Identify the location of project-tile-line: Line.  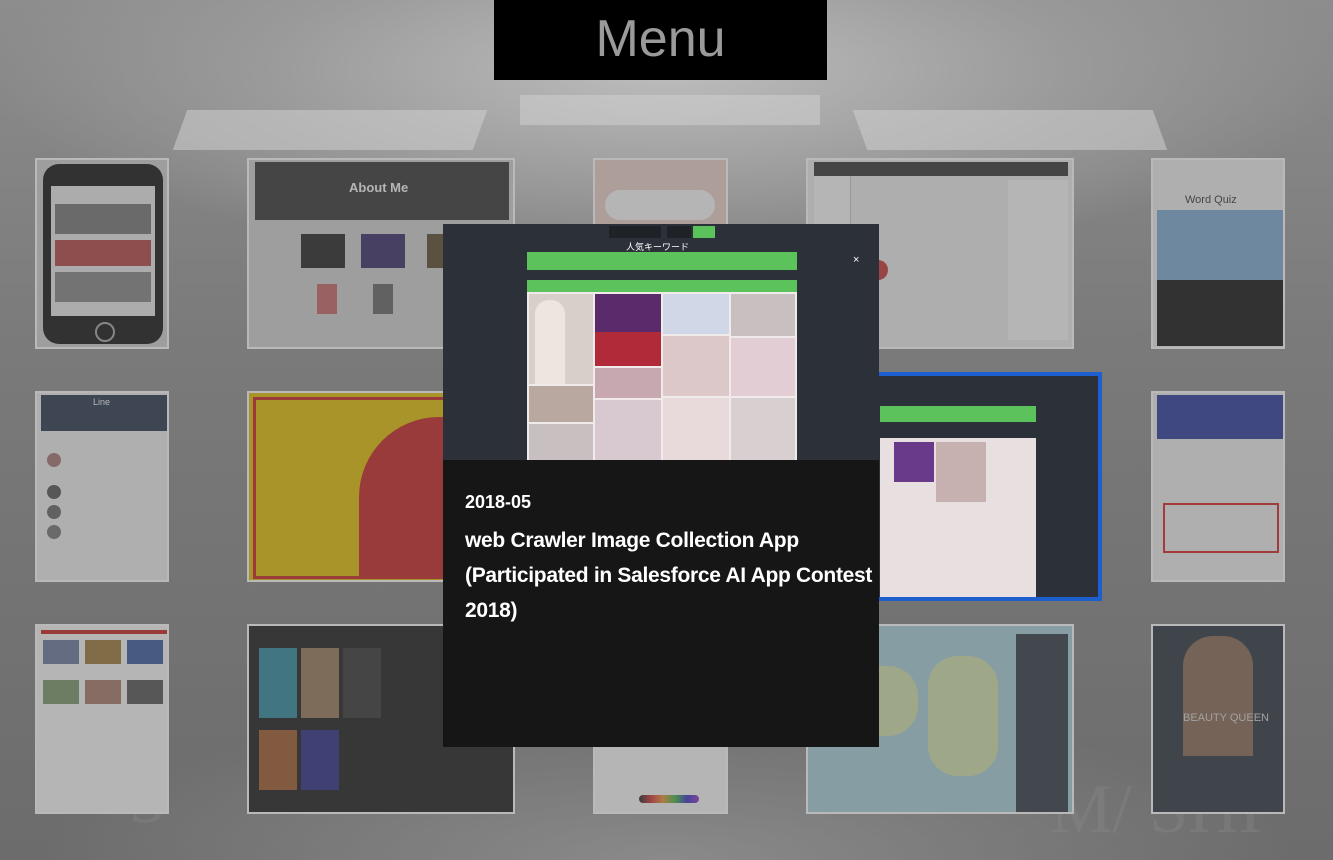
(102, 486).